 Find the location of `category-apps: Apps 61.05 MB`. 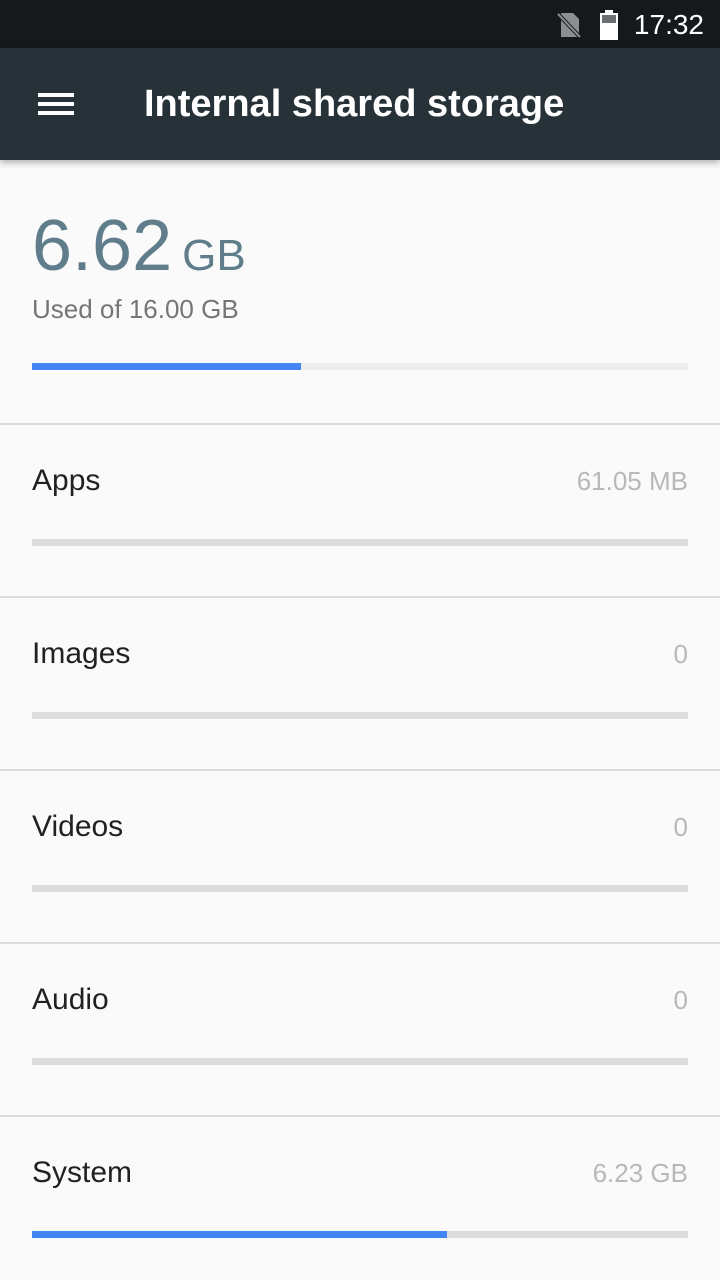

category-apps: Apps 61.05 MB is located at coordinates (360, 510).